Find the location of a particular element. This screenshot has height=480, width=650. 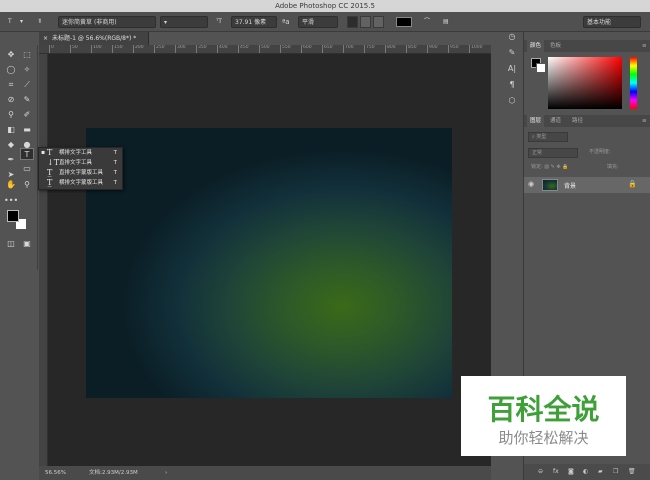

blur-tool-icon: ◆ is located at coordinates (11, 145).